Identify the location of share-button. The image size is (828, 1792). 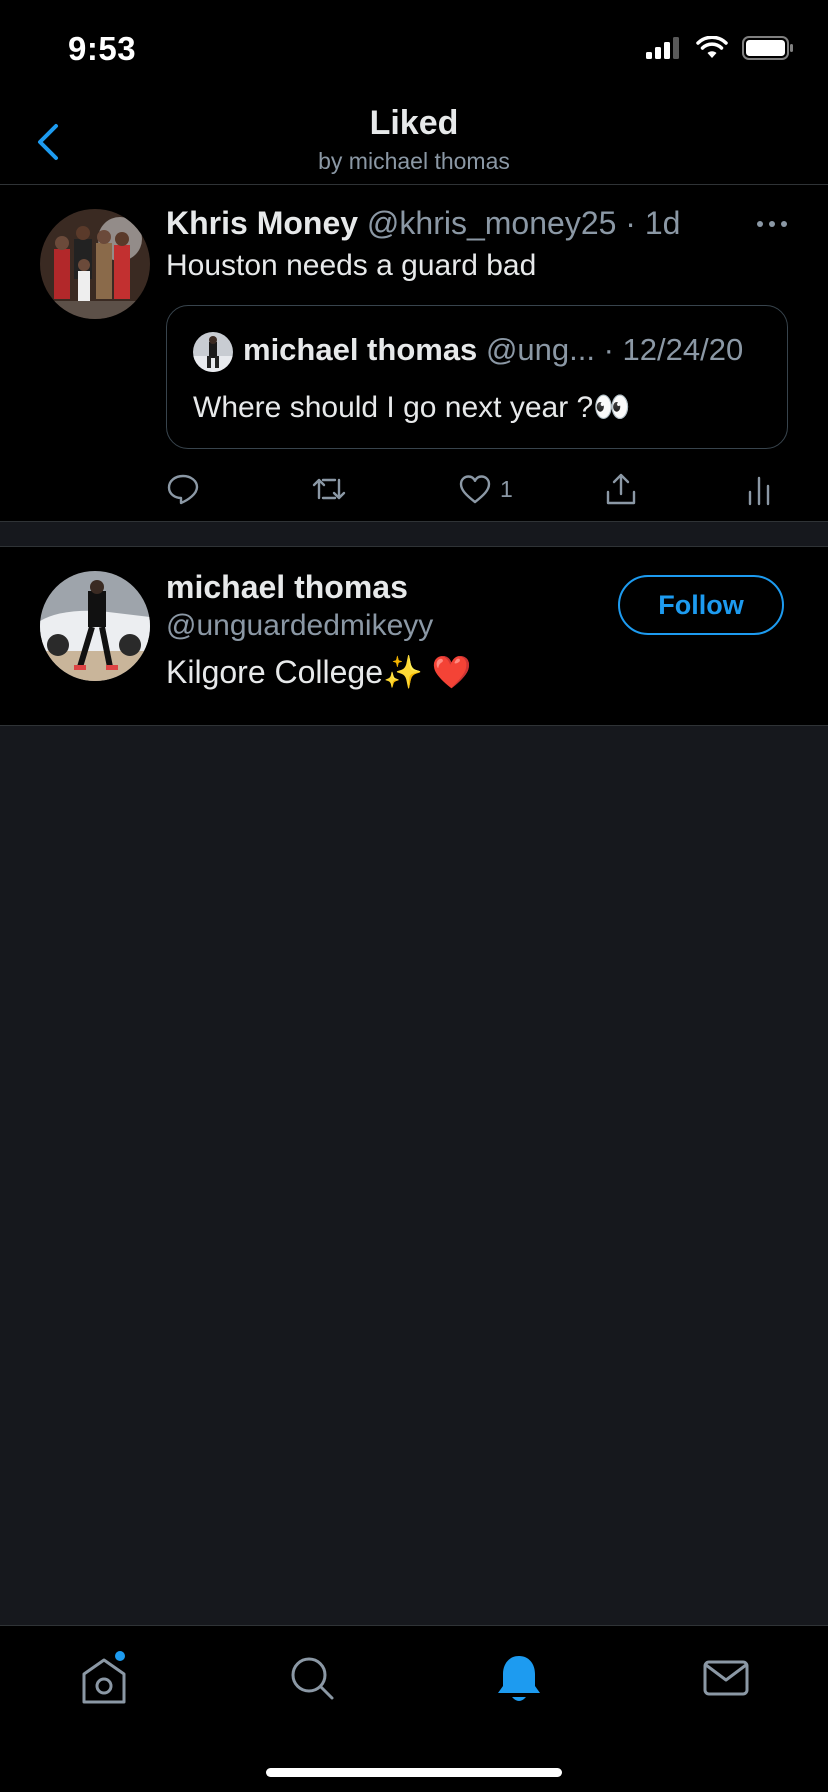
(621, 489).